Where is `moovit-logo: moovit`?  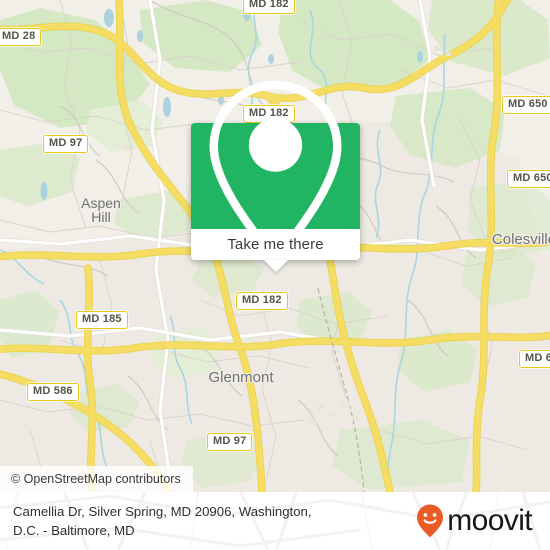
moovit-logo: moovit is located at coordinates (474, 521).